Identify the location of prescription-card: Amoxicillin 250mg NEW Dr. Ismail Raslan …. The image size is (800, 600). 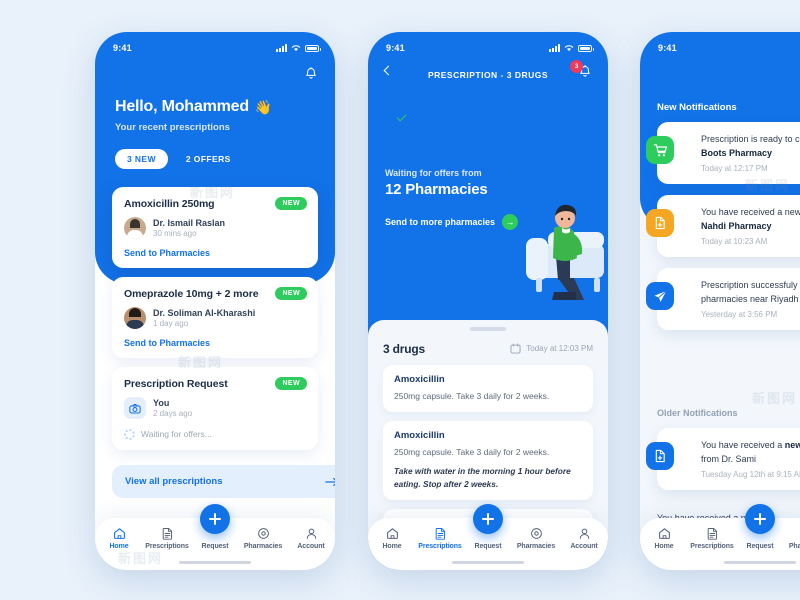
(215, 227).